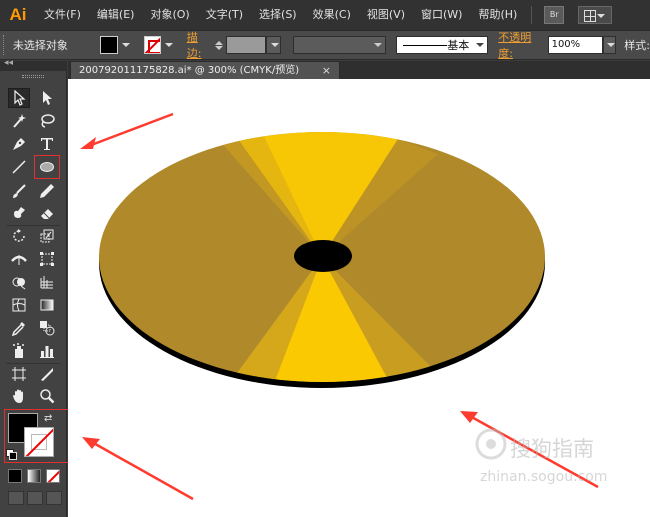 This screenshot has width=650, height=517. I want to click on menu-divider, so click(532, 15).